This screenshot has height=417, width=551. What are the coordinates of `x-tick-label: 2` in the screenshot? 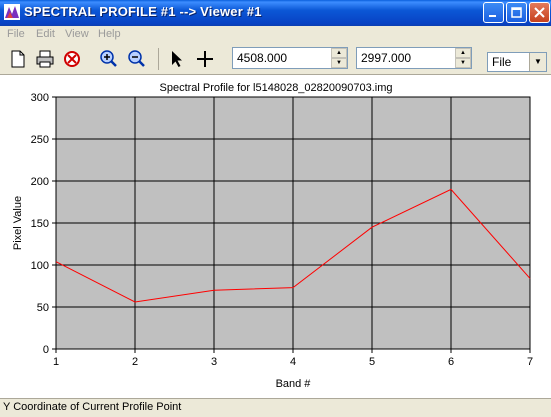 It's located at (135, 362).